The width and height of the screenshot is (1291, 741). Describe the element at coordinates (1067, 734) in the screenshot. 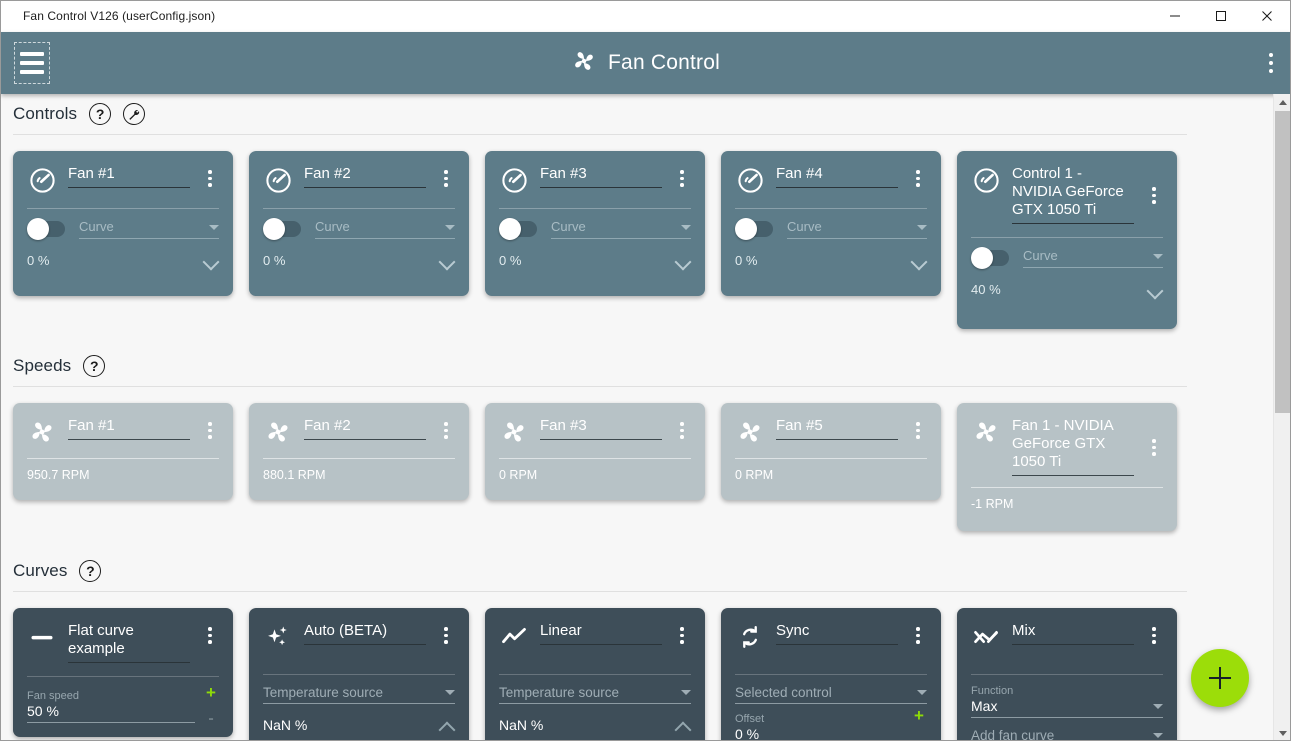

I see `add-fan-curve-select: Add fan curve` at that location.